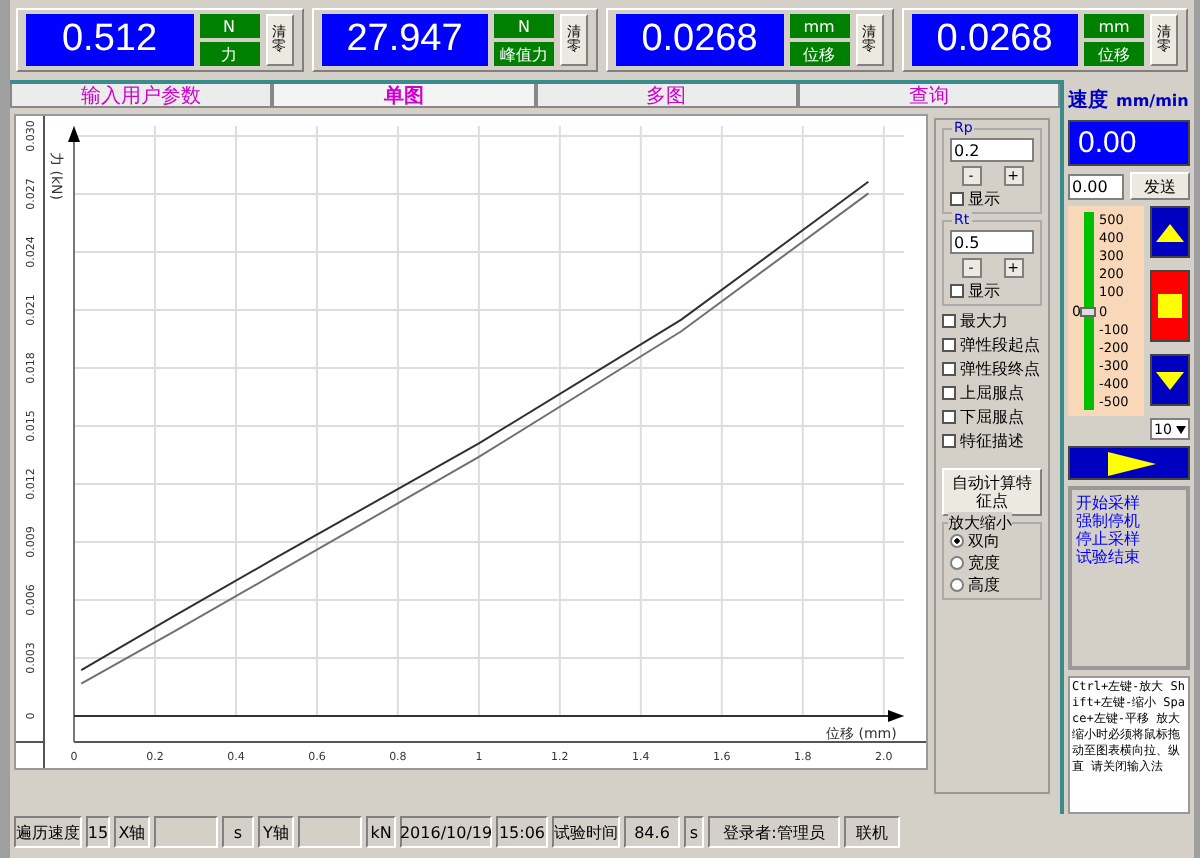 Image resolution: width=1200 pixels, height=858 pixels. Describe the element at coordinates (928, 96) in the screenshot. I see `tab: 查询` at that location.